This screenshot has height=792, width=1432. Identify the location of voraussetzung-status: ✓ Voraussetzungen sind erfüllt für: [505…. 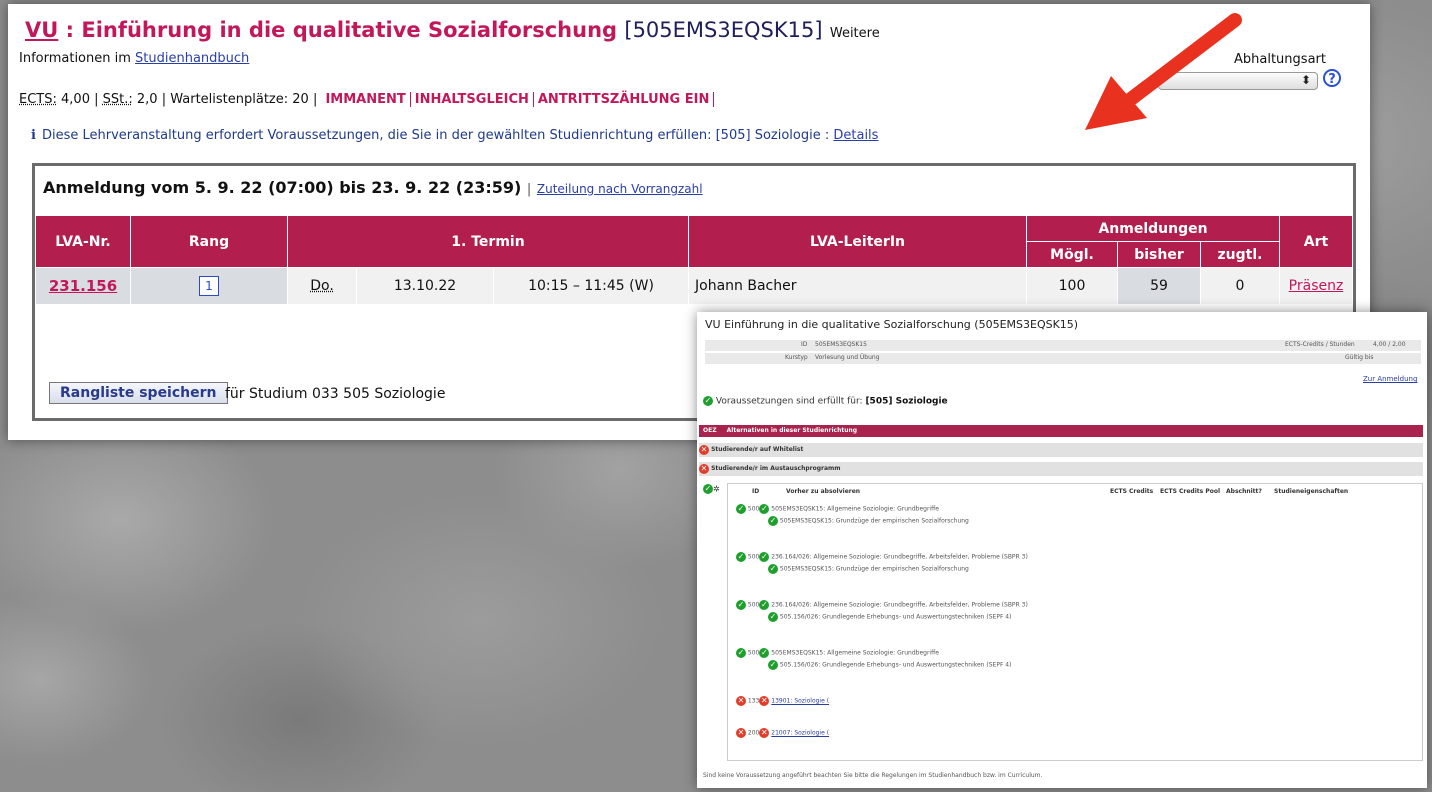
(825, 401).